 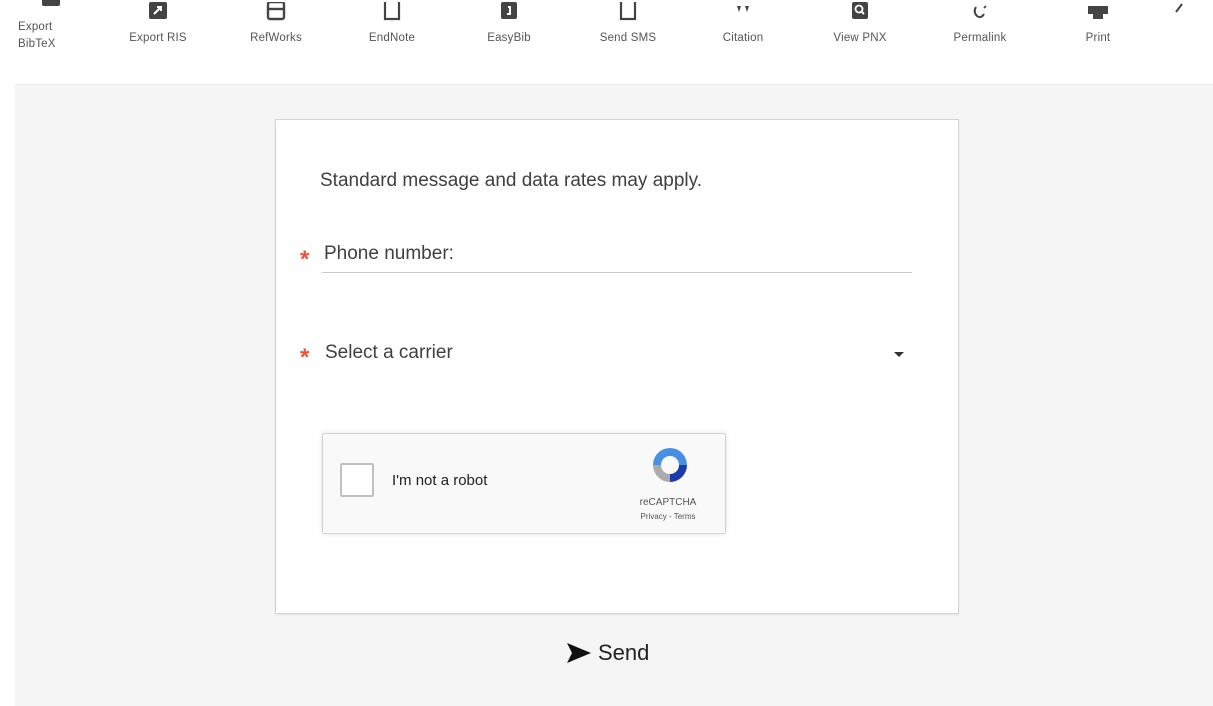 I want to click on send-label: Send, so click(x=624, y=652).